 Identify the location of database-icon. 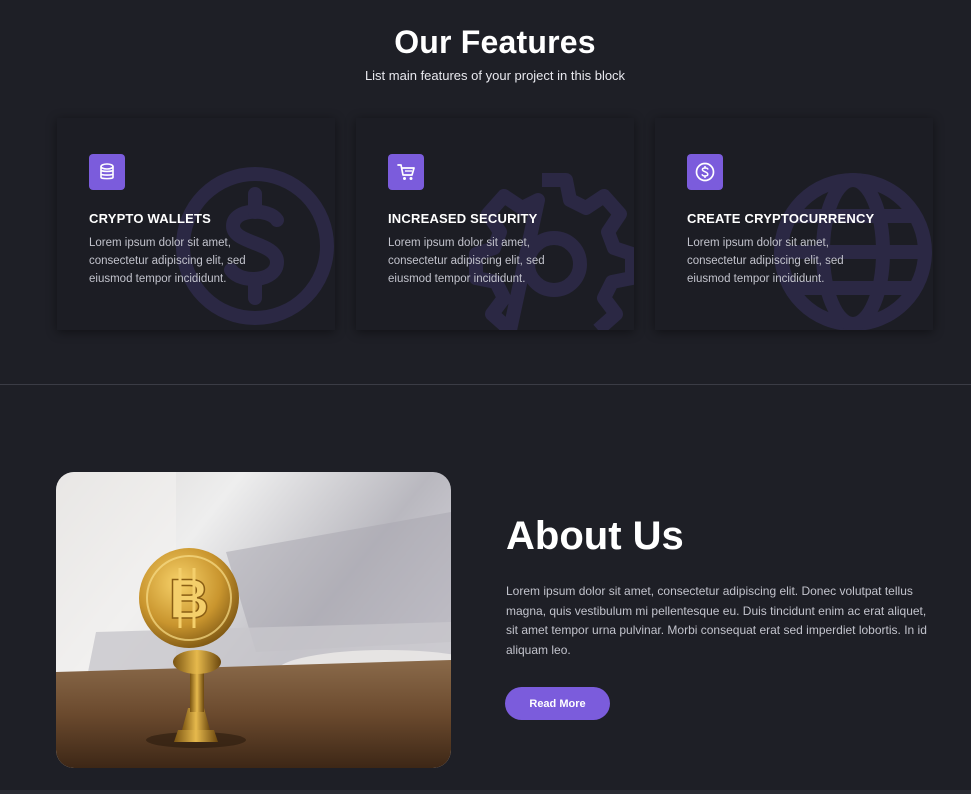
(107, 172).